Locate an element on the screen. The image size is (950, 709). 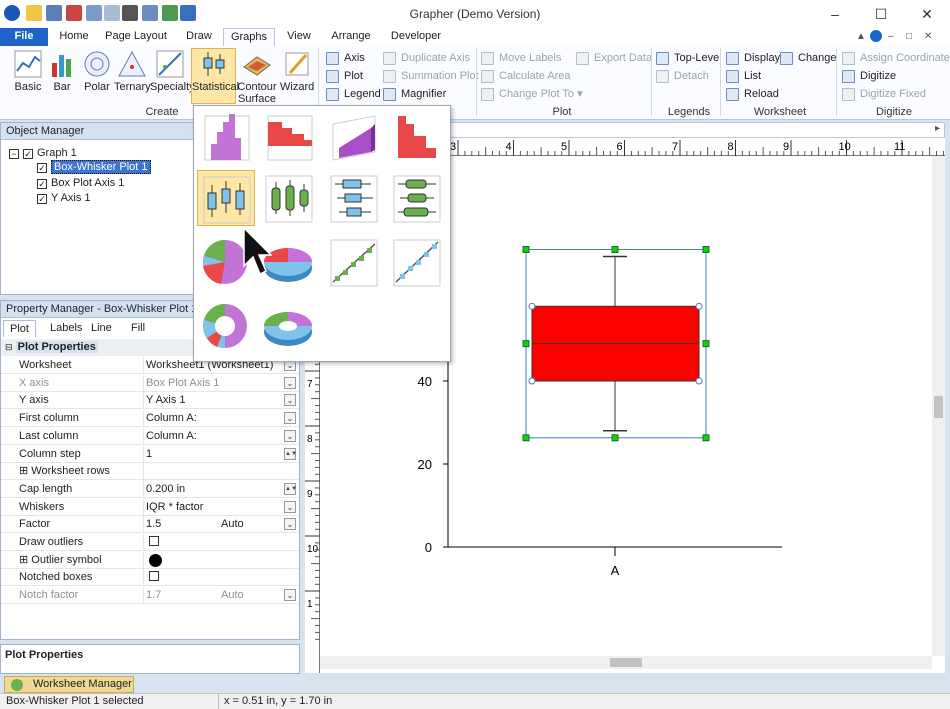
polar-button: Polar is located at coordinates (97, 77).